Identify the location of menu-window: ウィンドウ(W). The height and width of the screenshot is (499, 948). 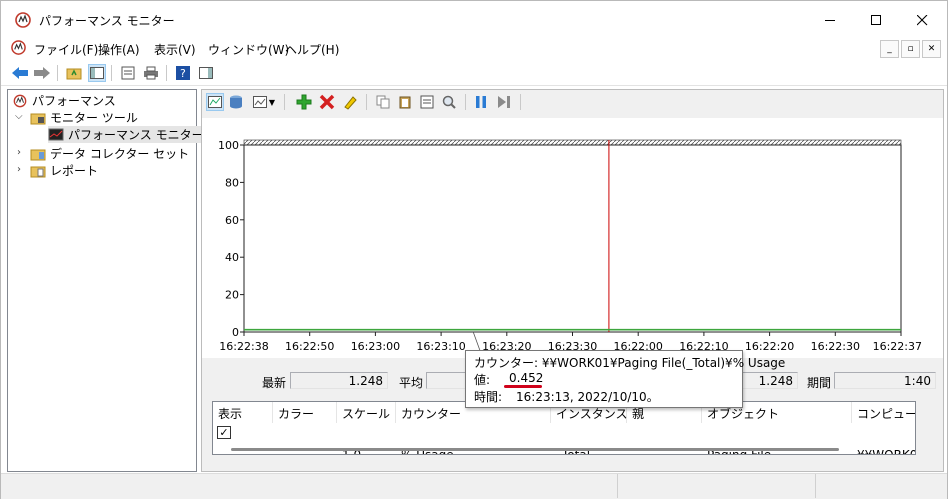
(248, 49).